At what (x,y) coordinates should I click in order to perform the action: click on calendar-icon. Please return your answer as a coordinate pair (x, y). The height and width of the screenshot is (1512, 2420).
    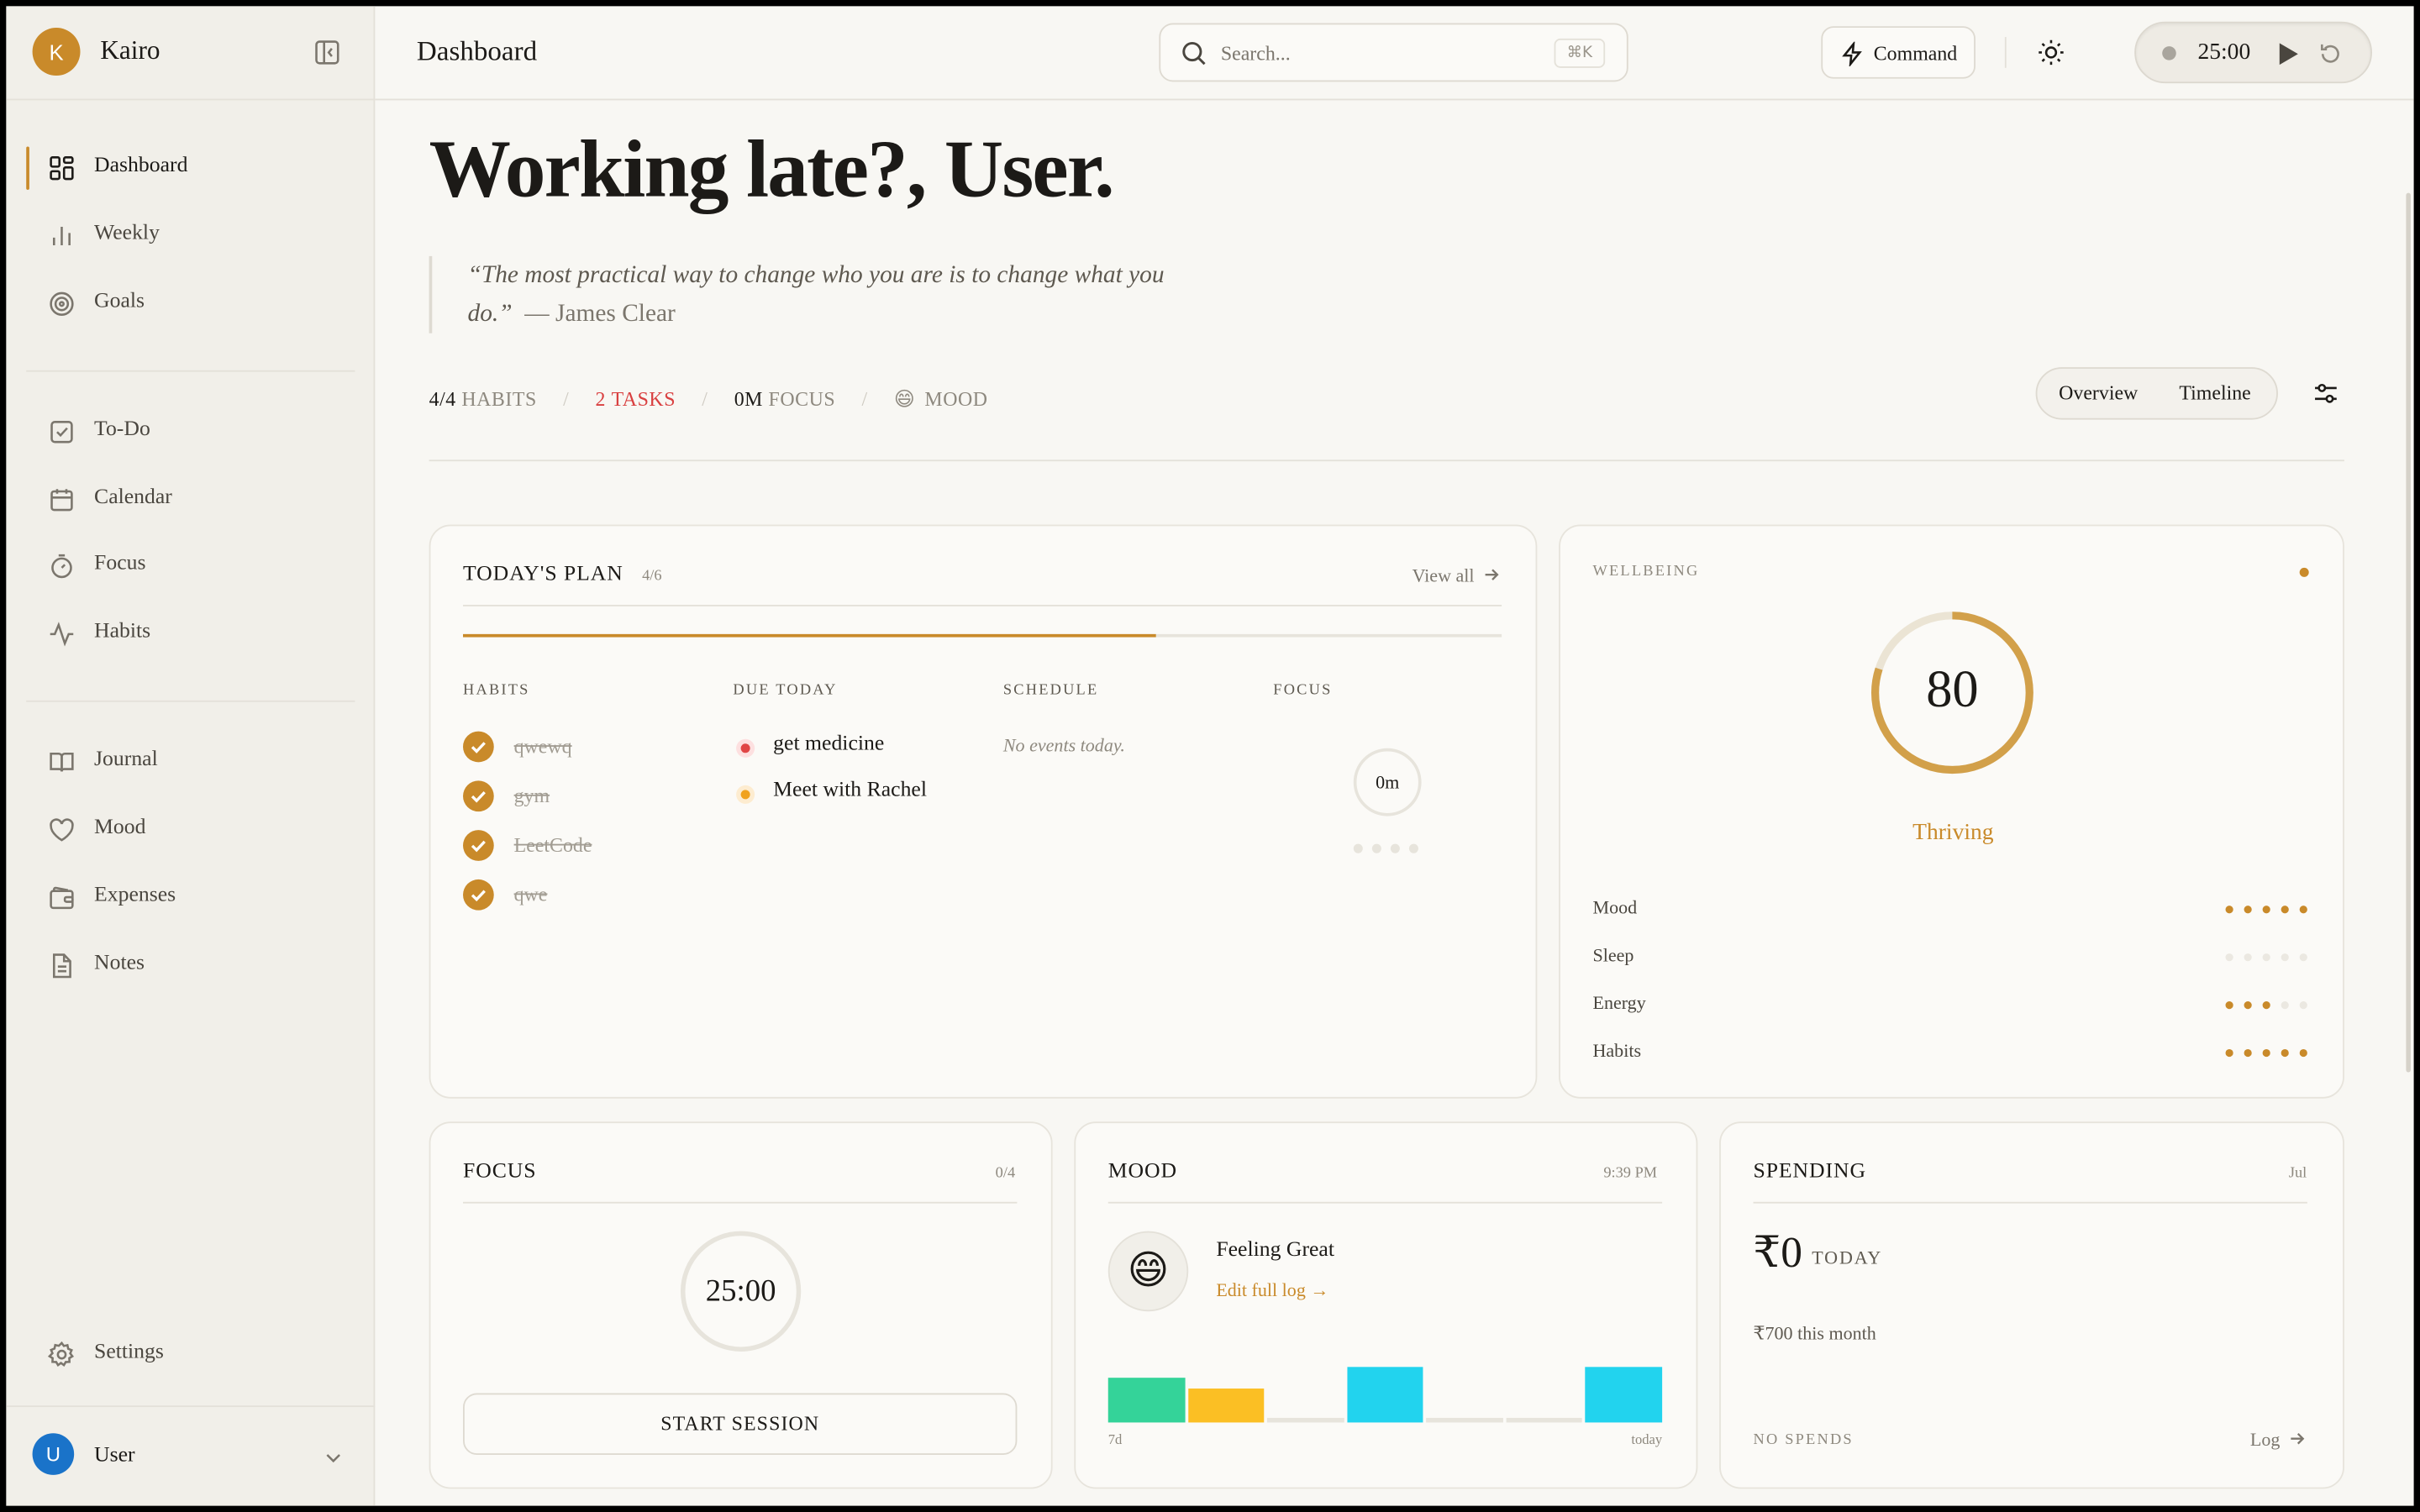
    Looking at the image, I should click on (62, 500).